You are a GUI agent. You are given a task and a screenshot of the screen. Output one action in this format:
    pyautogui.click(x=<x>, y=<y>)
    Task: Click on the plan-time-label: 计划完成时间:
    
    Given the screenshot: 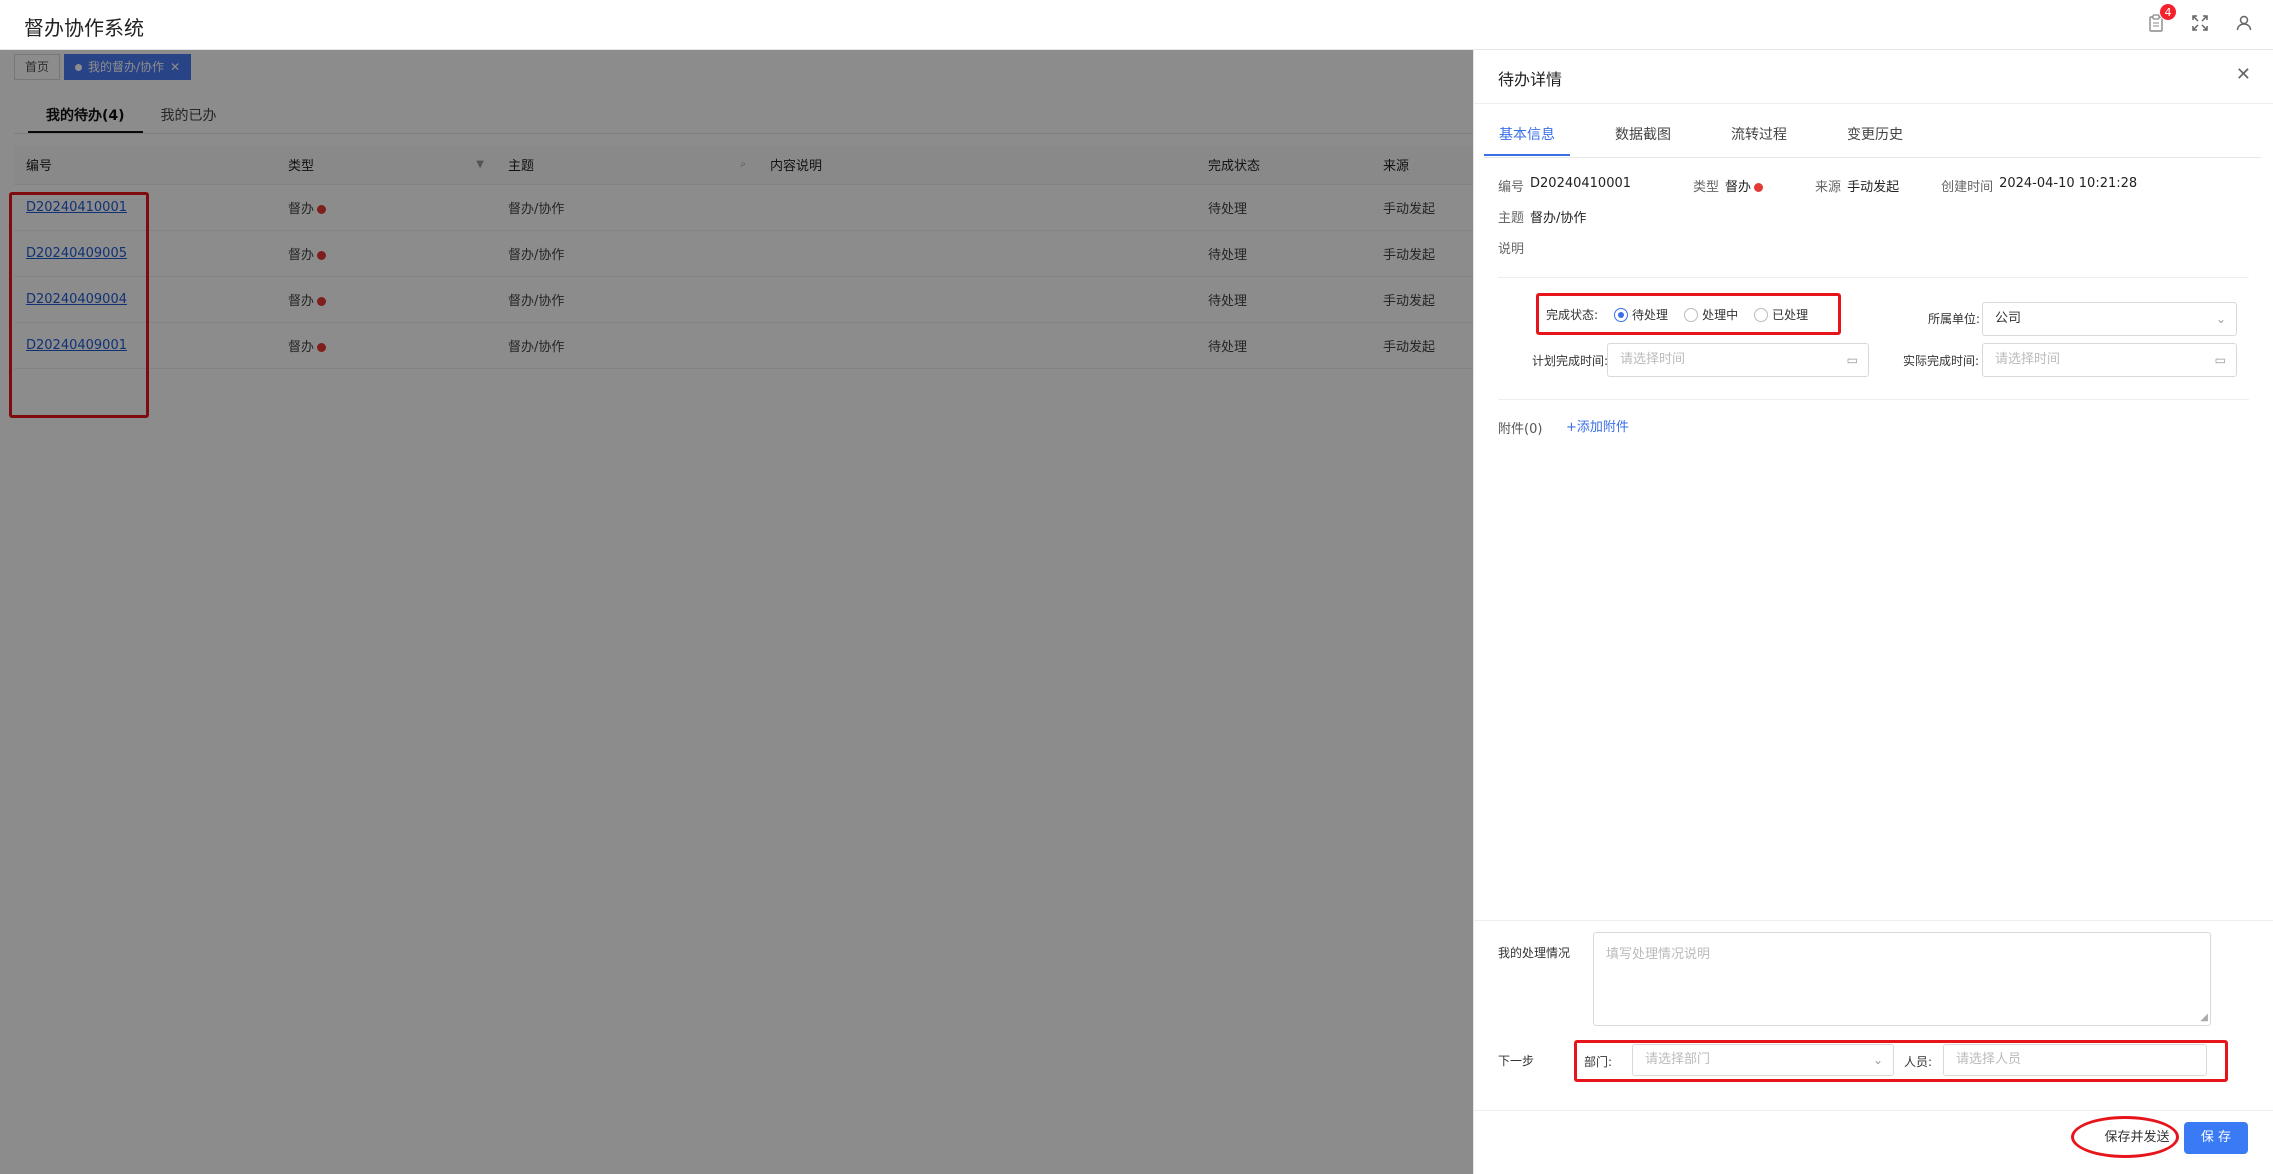 What is the action you would take?
    pyautogui.click(x=1569, y=361)
    